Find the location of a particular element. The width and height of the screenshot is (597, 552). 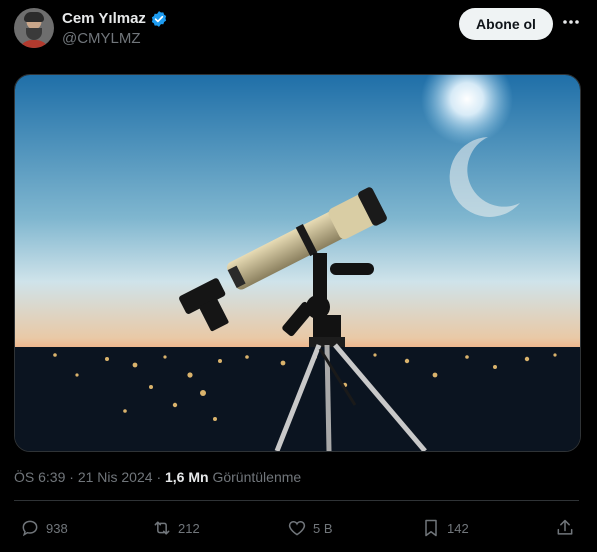

follow-button: Abone ol is located at coordinates (506, 24).